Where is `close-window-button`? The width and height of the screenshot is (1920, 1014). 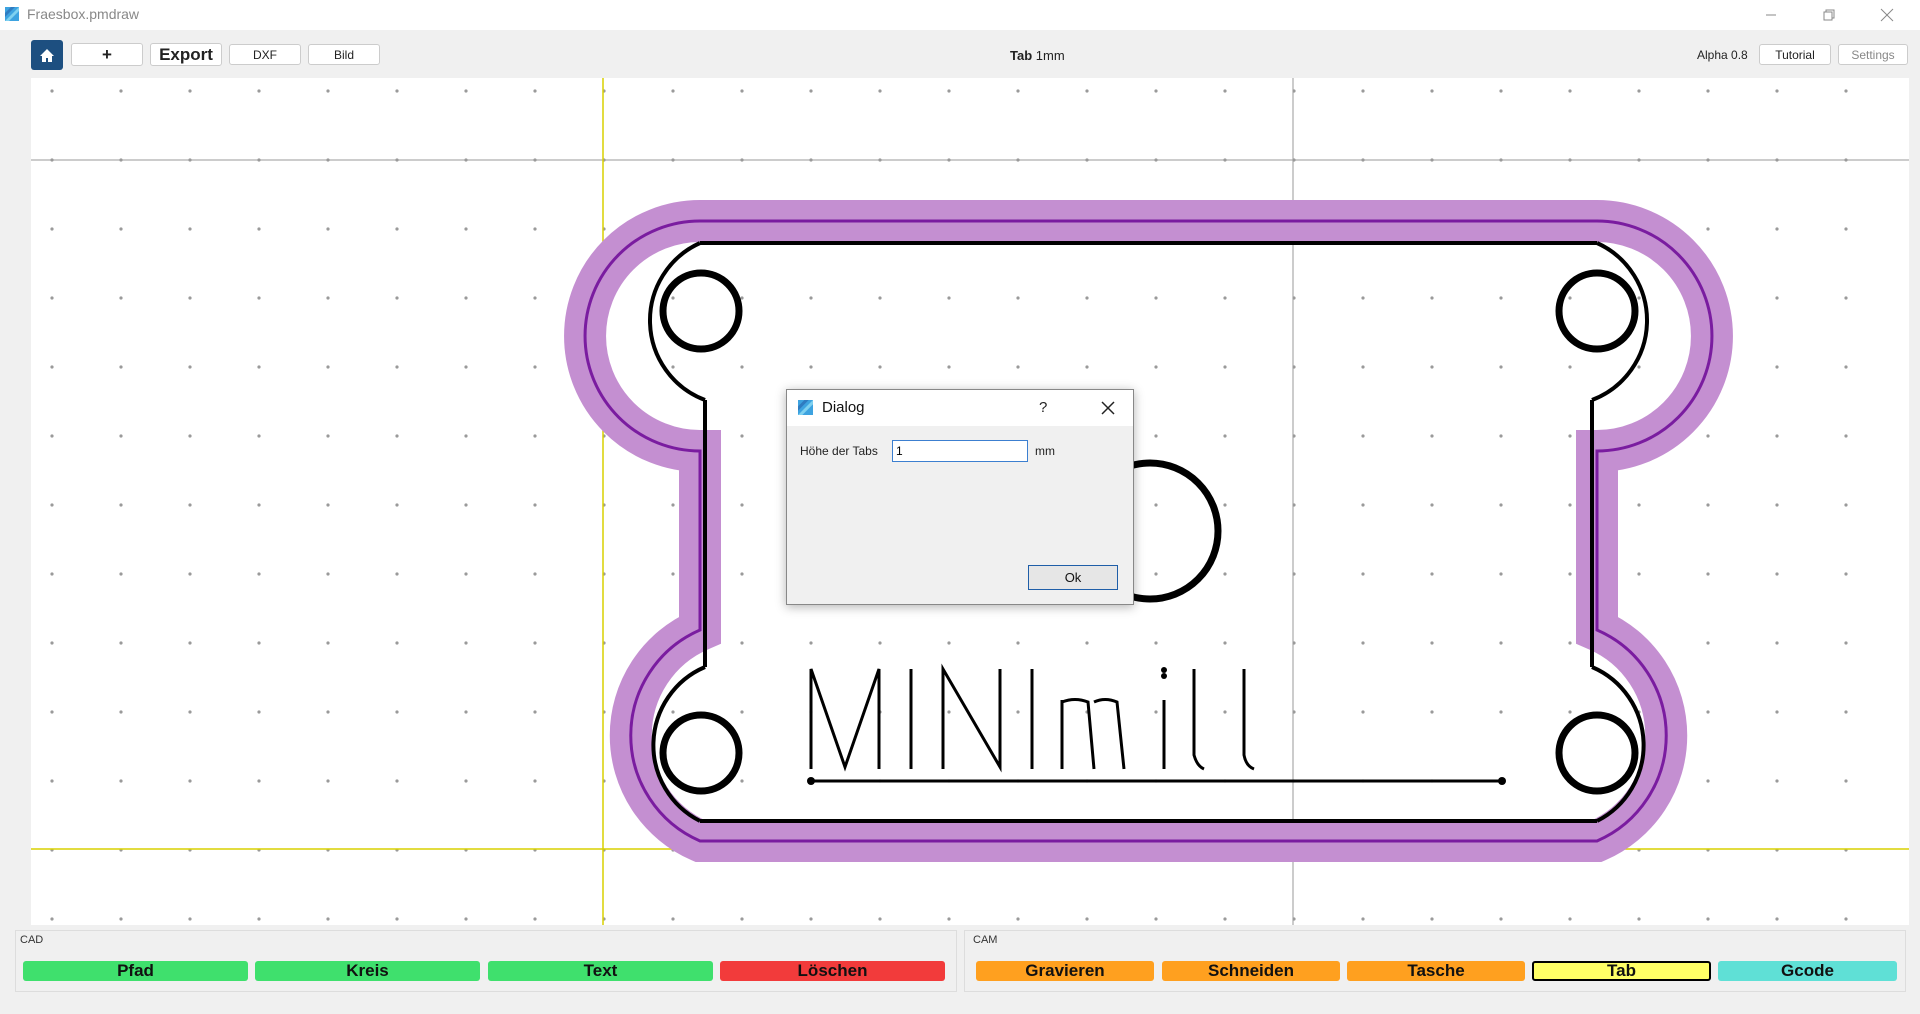 close-window-button is located at coordinates (1887, 15).